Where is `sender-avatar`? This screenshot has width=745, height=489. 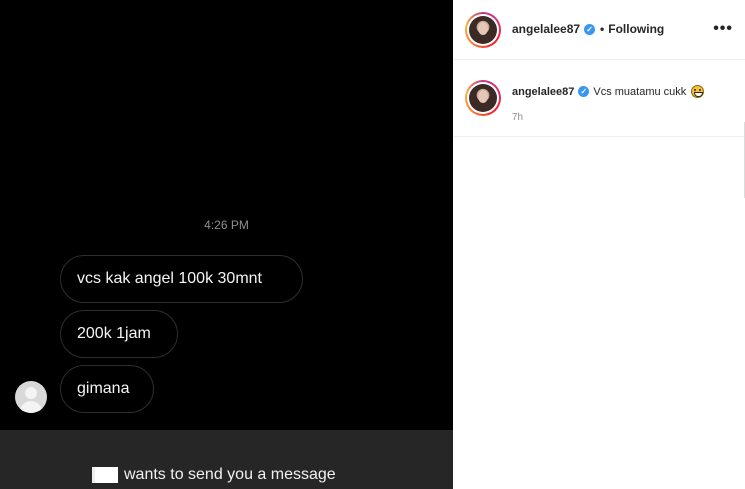 sender-avatar is located at coordinates (31, 397).